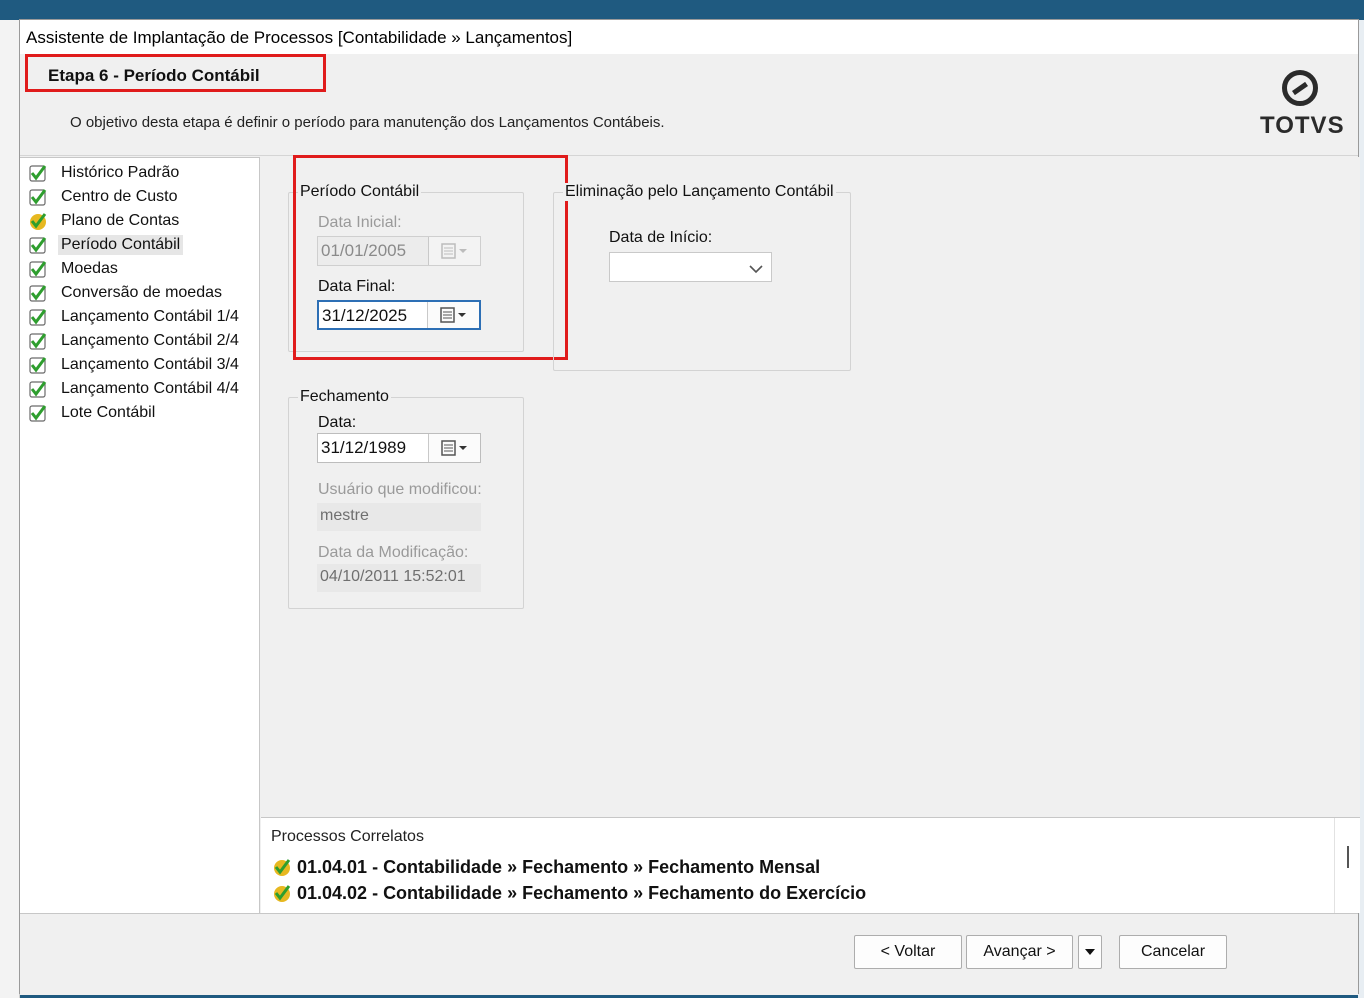 This screenshot has width=1364, height=998. What do you see at coordinates (682, 10) in the screenshot?
I see `background-app-titlebar` at bounding box center [682, 10].